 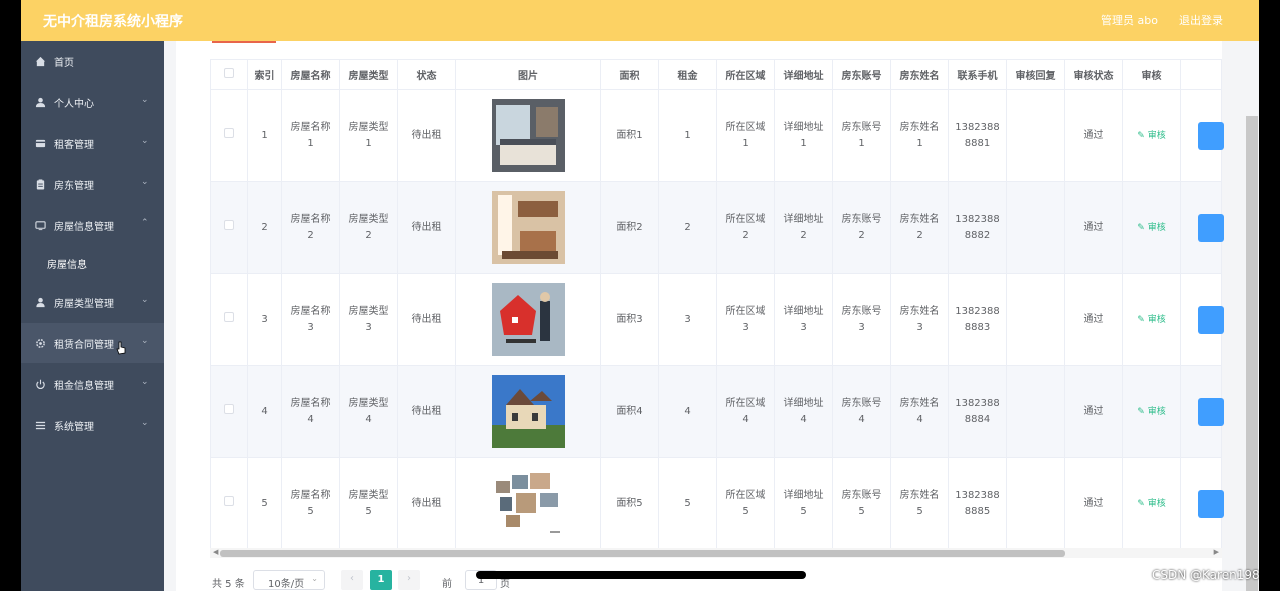 I want to click on sidebar-item-label: 首页, so click(x=64, y=63).